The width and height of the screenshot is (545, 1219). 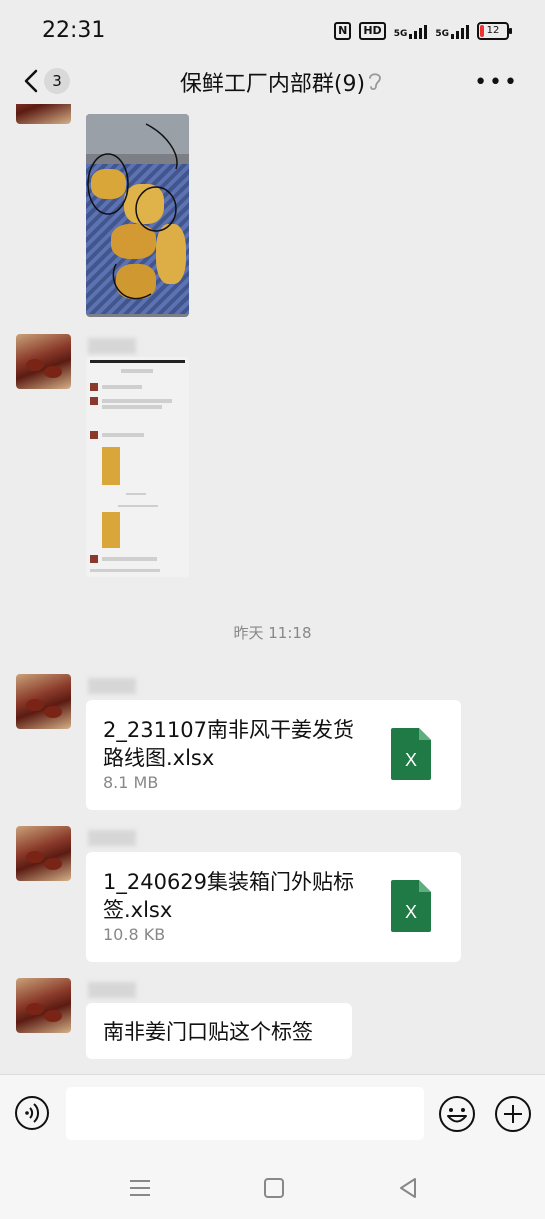 I want to click on system-nav-bar, so click(x=272, y=1187).